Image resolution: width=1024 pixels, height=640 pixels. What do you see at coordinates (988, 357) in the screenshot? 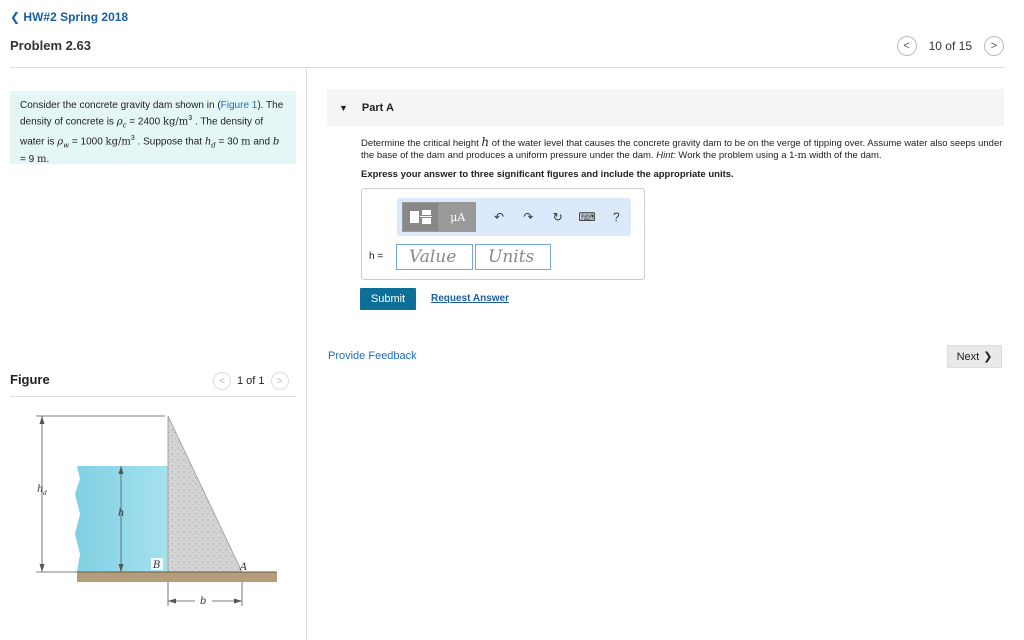
I see `chevron-right-icon: ❯` at bounding box center [988, 357].